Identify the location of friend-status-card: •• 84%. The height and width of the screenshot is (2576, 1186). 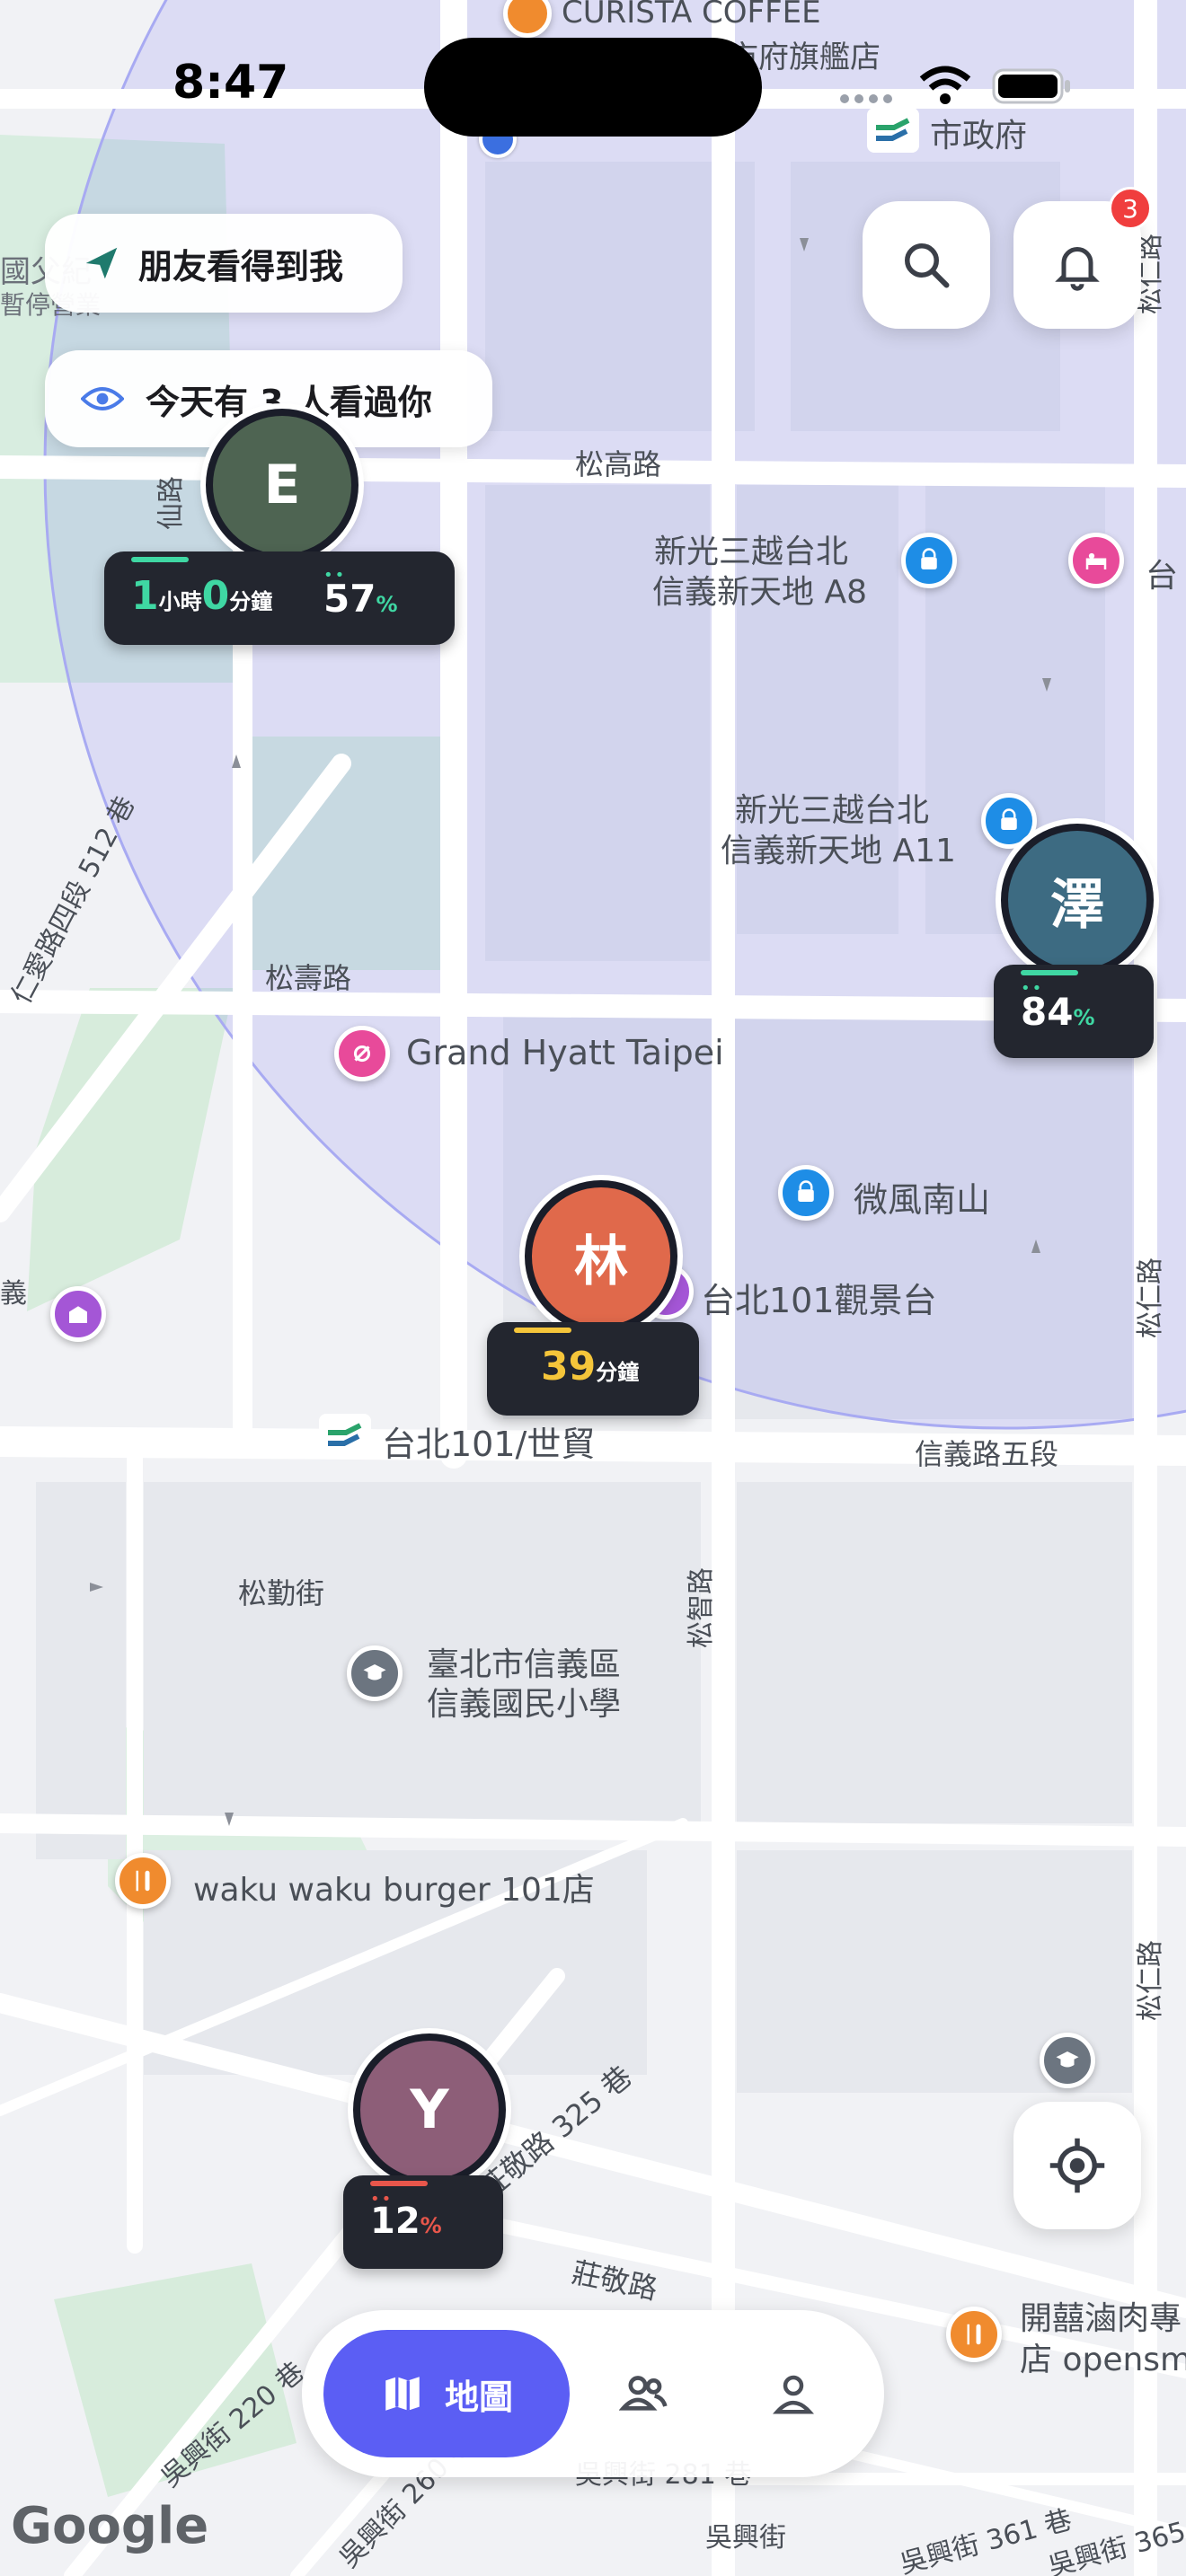
(1074, 1012).